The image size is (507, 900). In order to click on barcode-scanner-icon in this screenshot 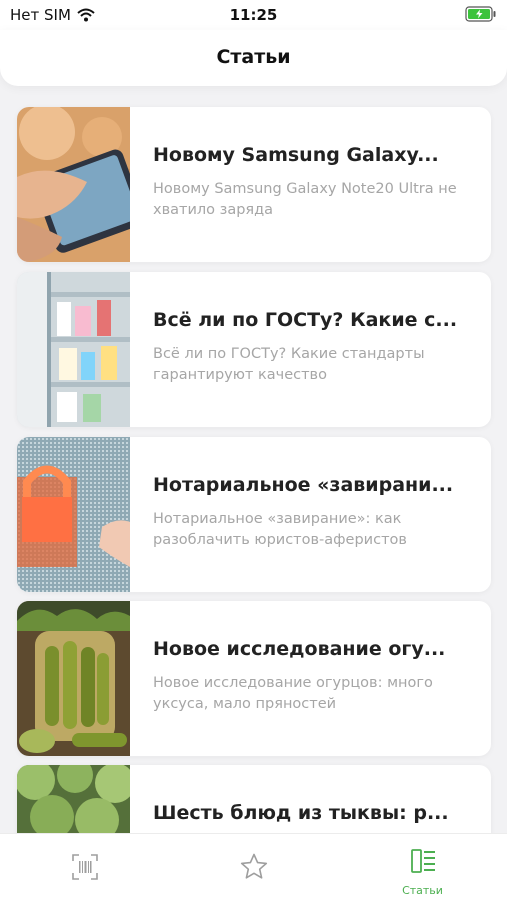, I will do `click(85, 867)`.